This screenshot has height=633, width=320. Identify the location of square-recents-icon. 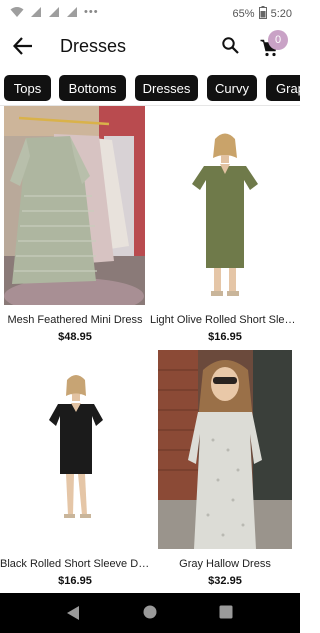
(226, 614).